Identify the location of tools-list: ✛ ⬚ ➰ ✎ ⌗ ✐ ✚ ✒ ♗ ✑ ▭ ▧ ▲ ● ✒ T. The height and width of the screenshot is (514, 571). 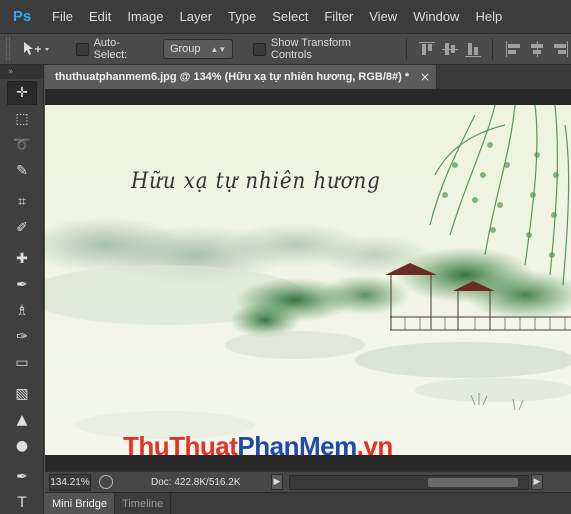
(21, 297).